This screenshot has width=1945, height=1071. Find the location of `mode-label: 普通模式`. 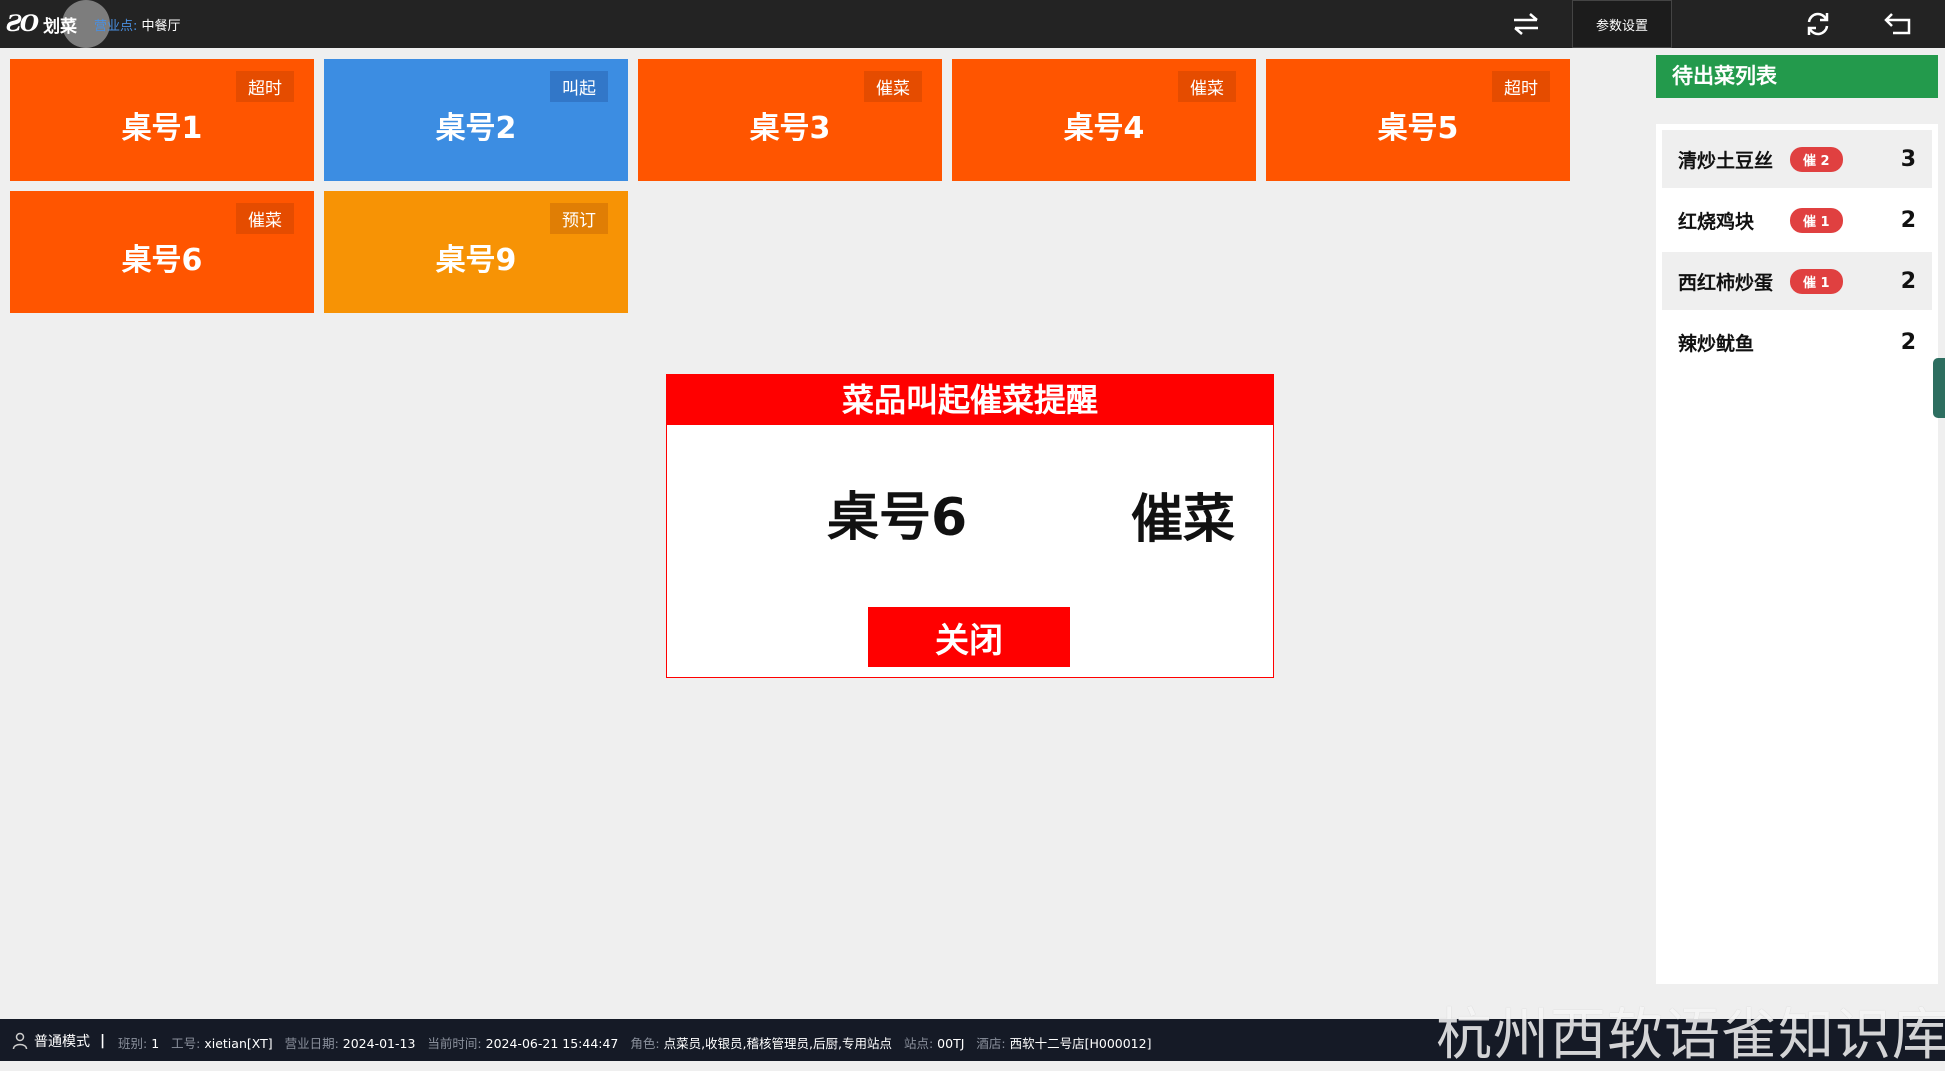

mode-label: 普通模式 is located at coordinates (62, 1042).